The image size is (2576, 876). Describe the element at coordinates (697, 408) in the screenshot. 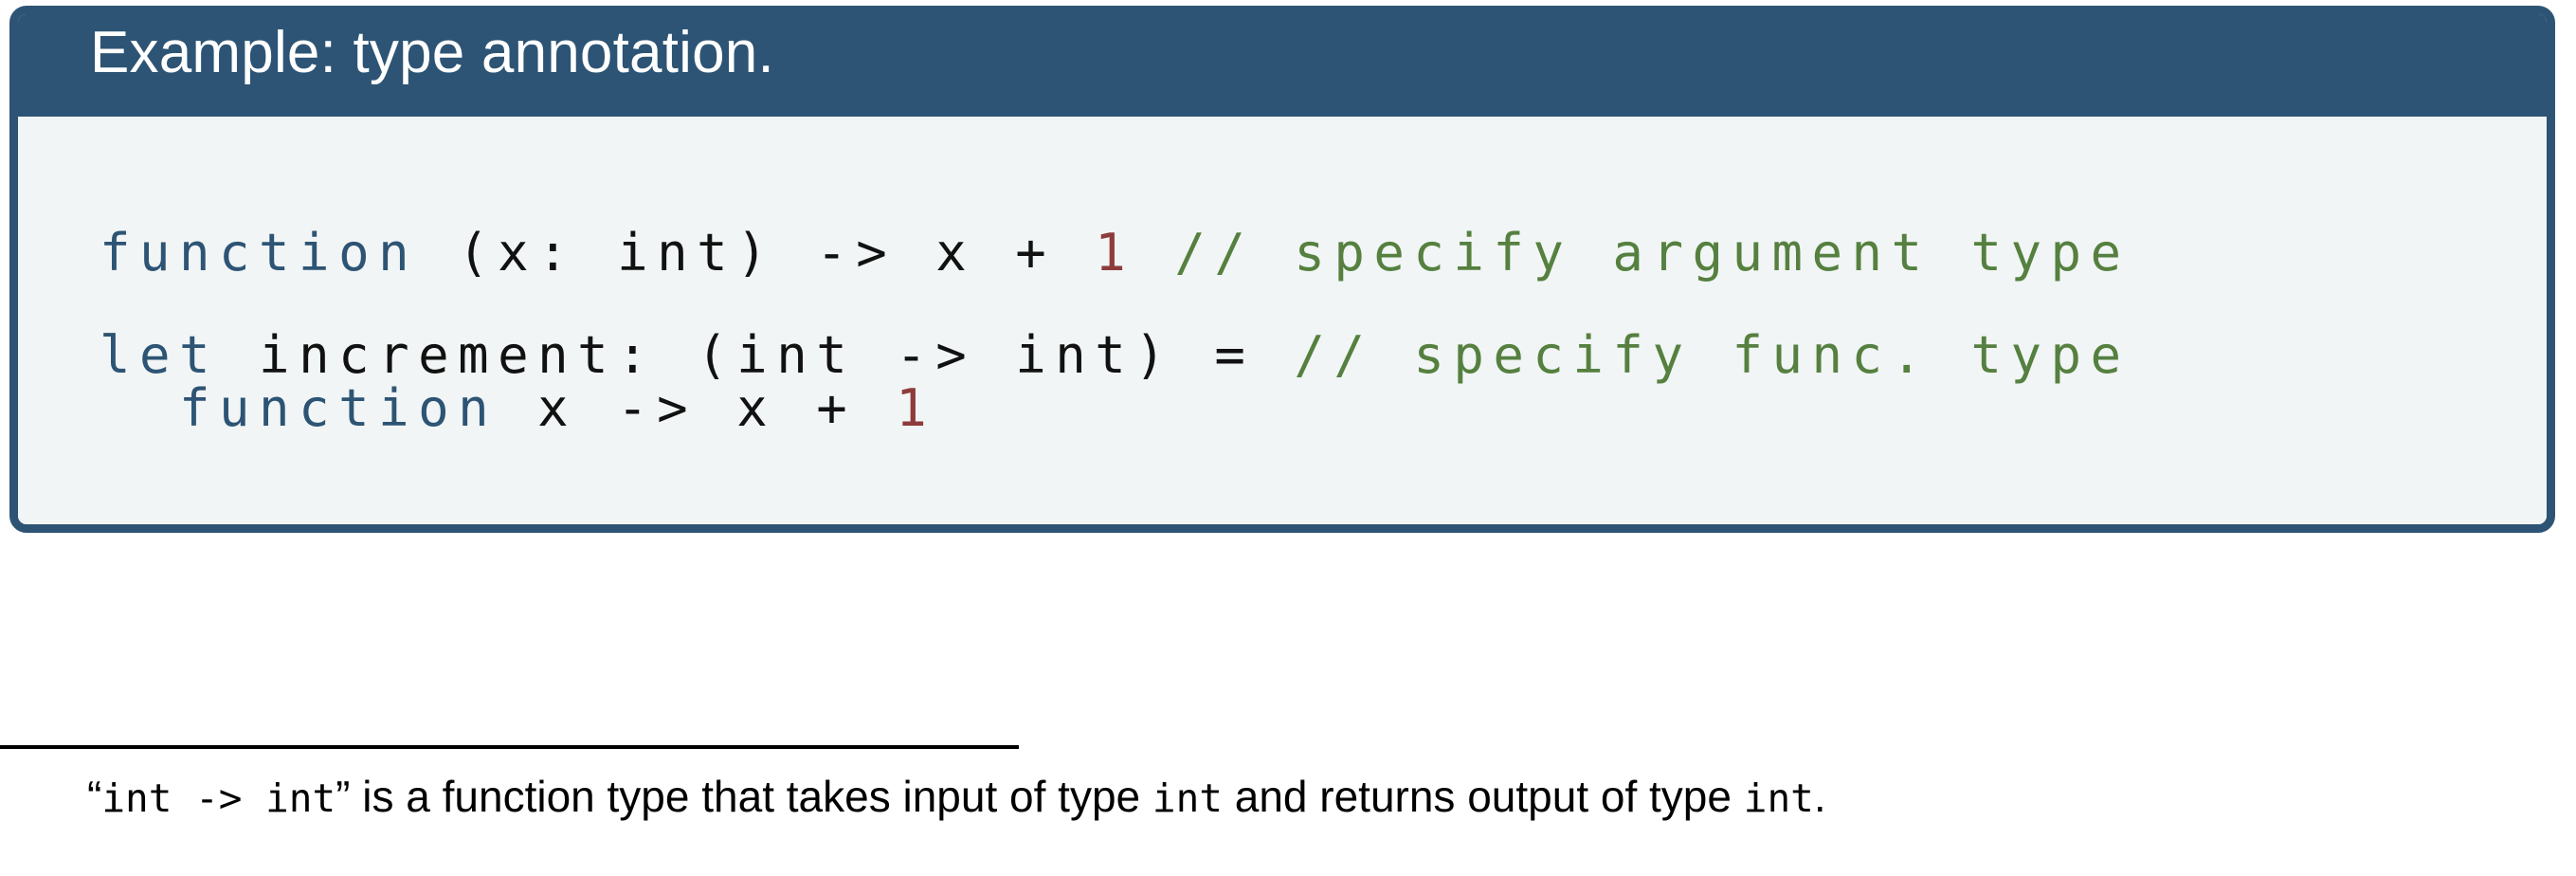

I see `code-token-plain: x -> x +` at that location.